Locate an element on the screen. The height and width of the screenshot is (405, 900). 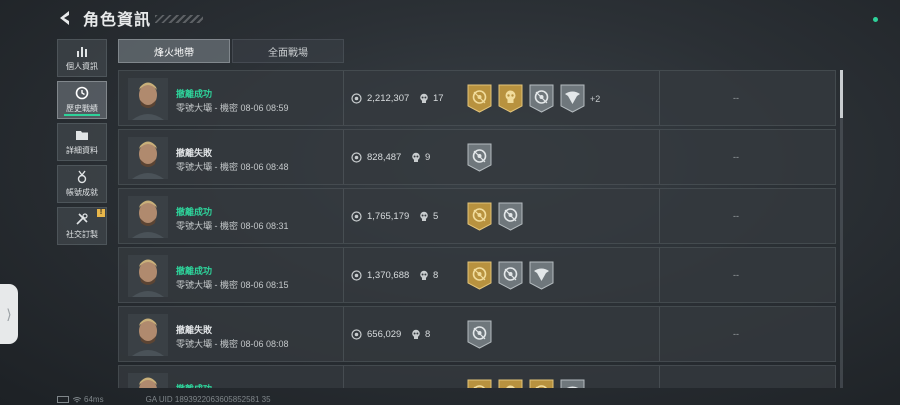
uid-text: GA UID 1893922063605852581 35 is located at coordinates (208, 399).